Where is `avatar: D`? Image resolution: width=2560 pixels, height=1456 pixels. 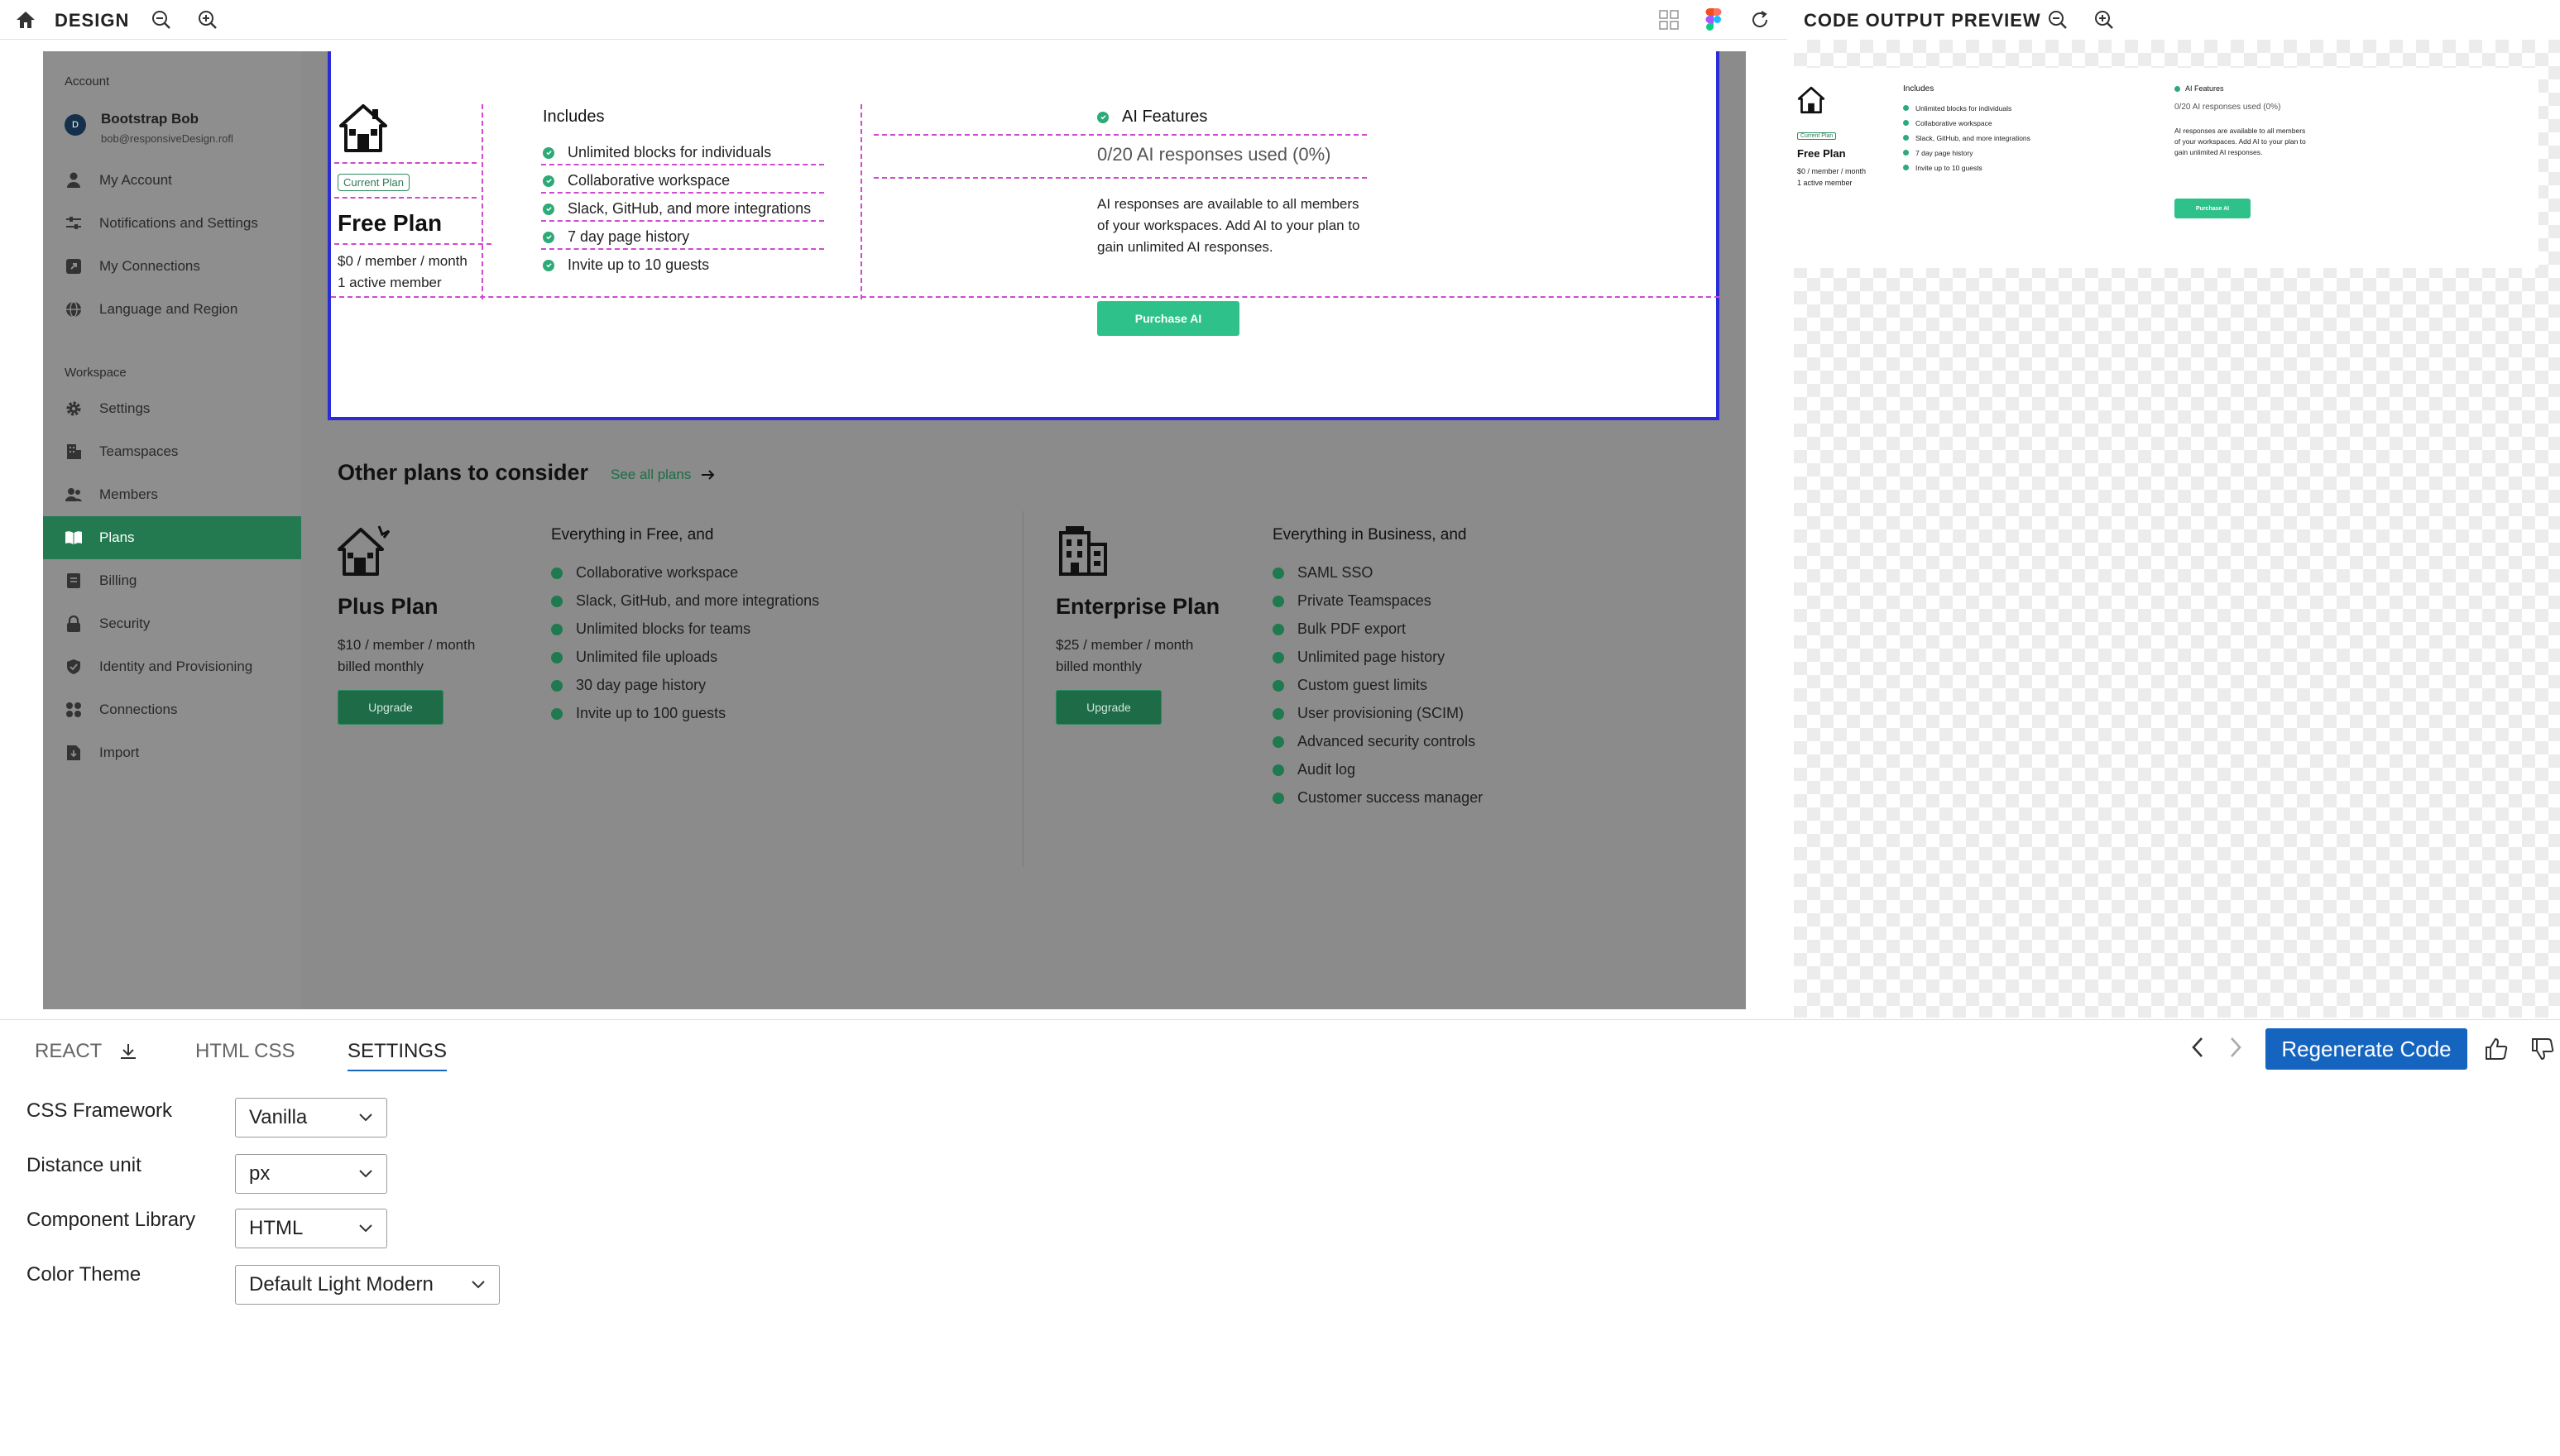 avatar: D is located at coordinates (75, 125).